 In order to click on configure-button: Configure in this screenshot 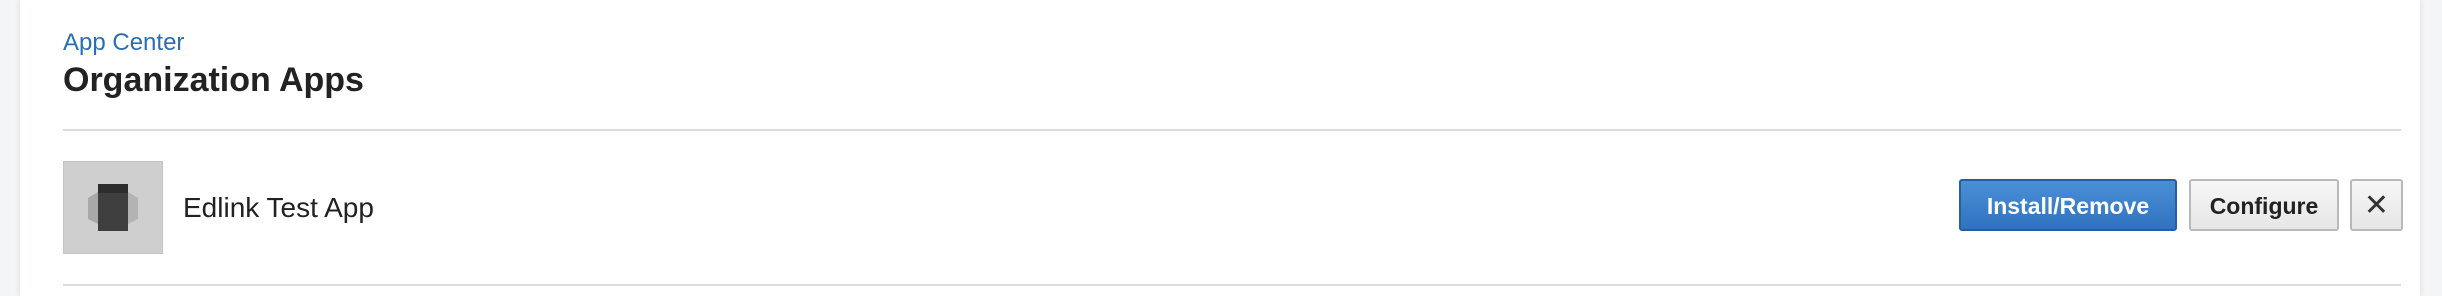, I will do `click(2264, 205)`.